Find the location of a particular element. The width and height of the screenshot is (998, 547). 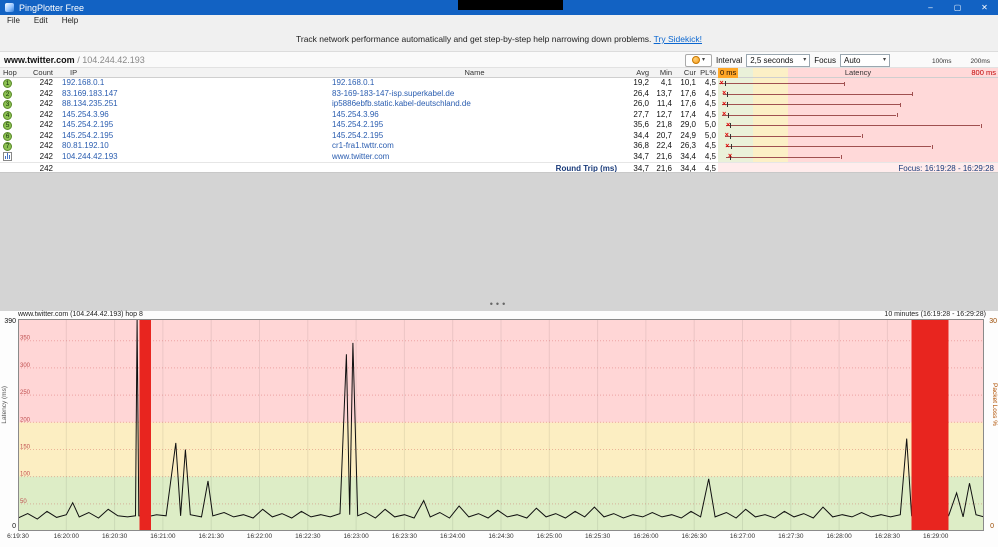

hop-ip: 83.169.183.147 is located at coordinates (90, 93).